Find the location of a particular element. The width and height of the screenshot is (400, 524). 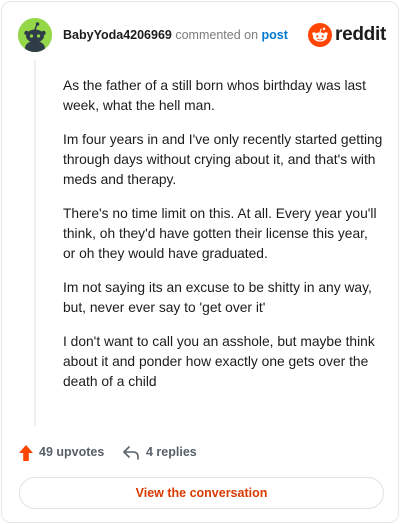

view-conversation-button: View the conversation is located at coordinates (201, 493).